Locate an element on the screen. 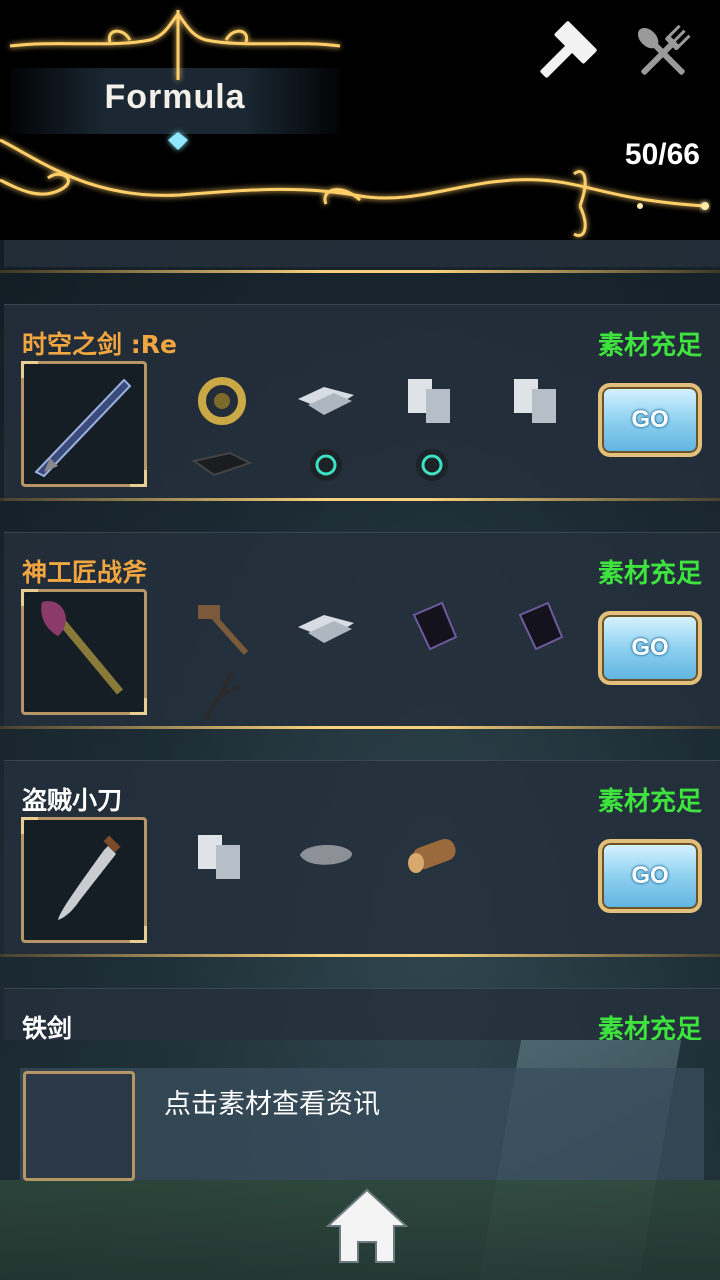 The image size is (720, 1280). dark-branch-icon is located at coordinates (222, 693).